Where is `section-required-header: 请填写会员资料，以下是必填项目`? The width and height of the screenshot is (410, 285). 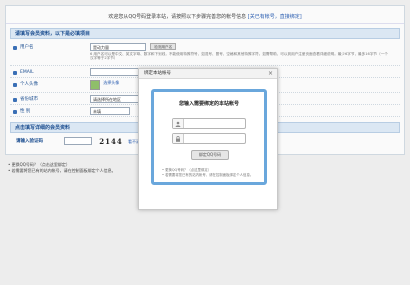 section-required-header: 请填写会员资料，以下是必填项目 is located at coordinates (205, 33).